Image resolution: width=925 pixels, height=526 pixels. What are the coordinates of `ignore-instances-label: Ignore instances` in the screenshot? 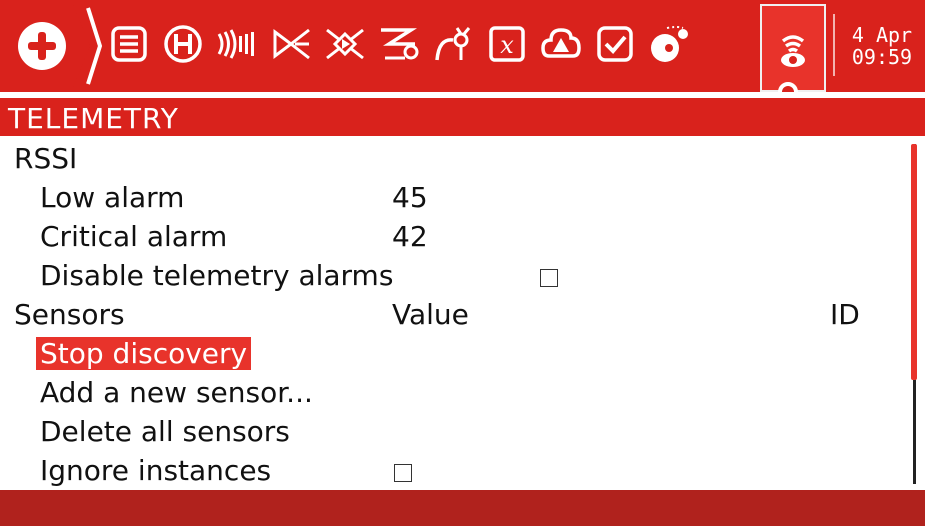 It's located at (156, 470).